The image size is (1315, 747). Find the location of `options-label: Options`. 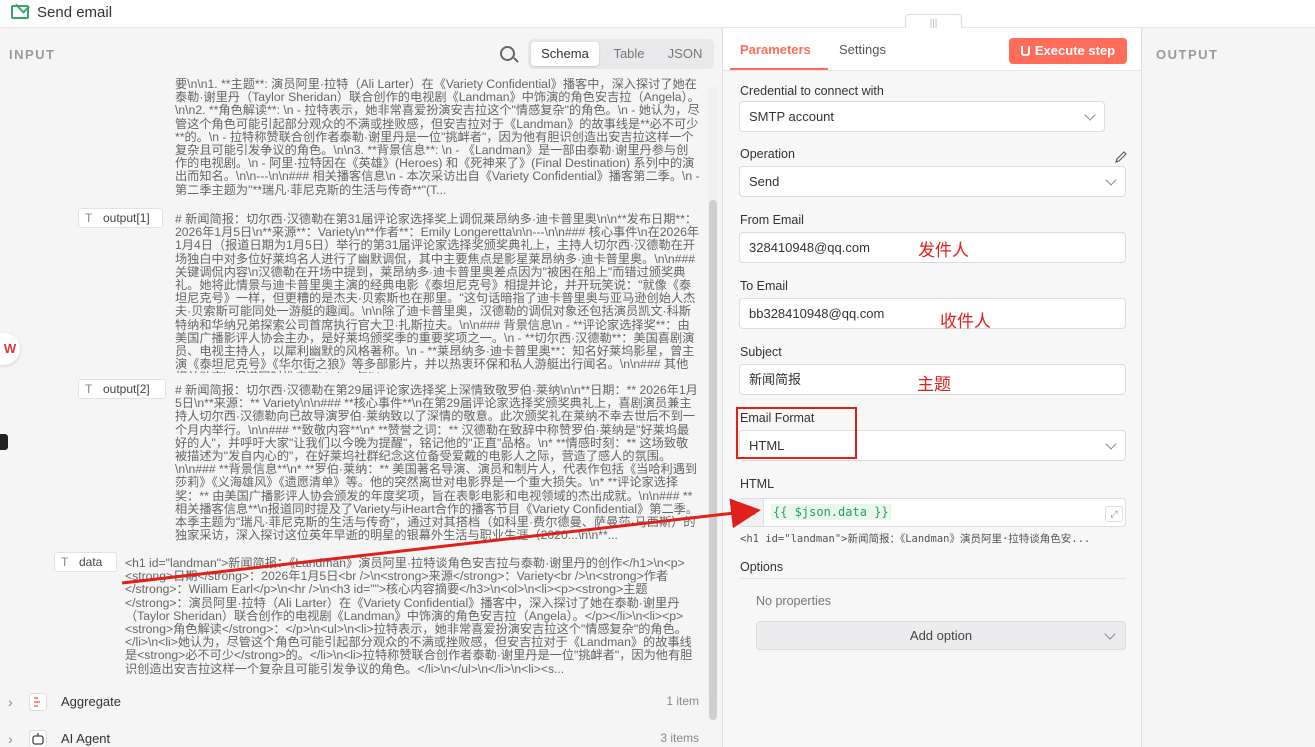

options-label: Options is located at coordinates (762, 567).